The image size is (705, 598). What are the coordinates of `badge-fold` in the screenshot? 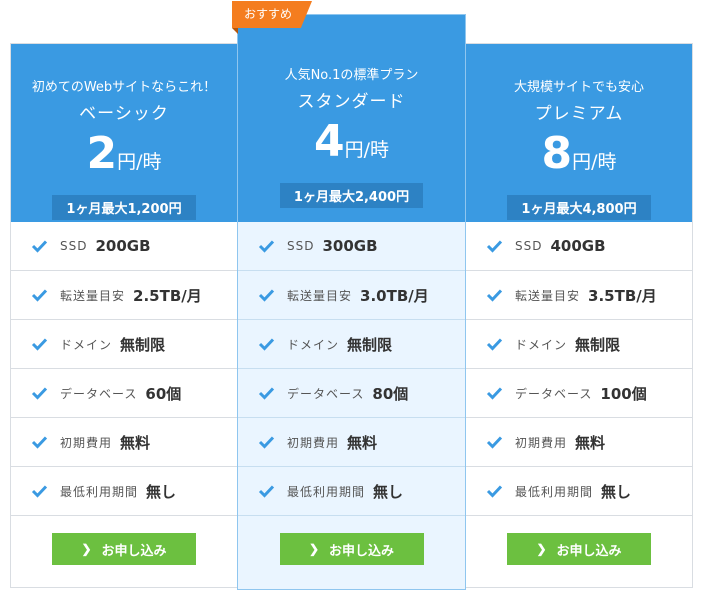 It's located at (235, 31).